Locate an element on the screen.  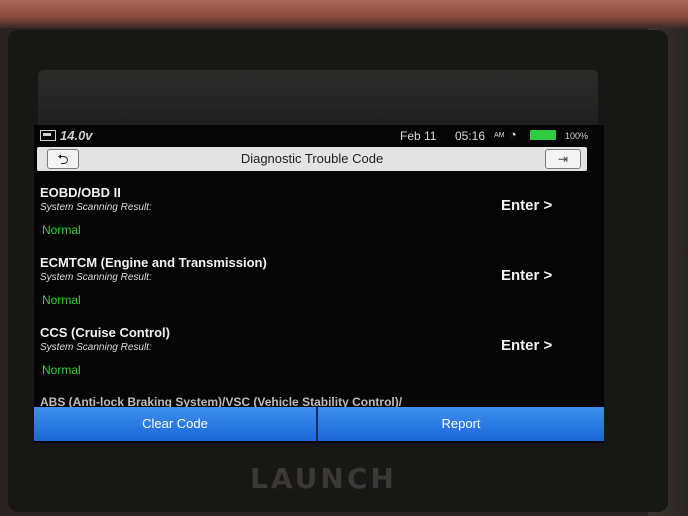
report-button: Report is located at coordinates (461, 424).